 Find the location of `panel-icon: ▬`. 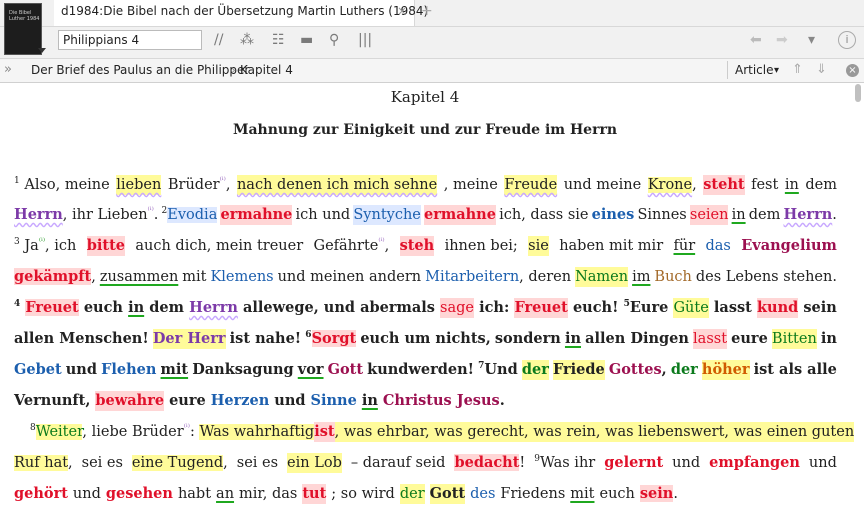

panel-icon: ▬ is located at coordinates (306, 40).